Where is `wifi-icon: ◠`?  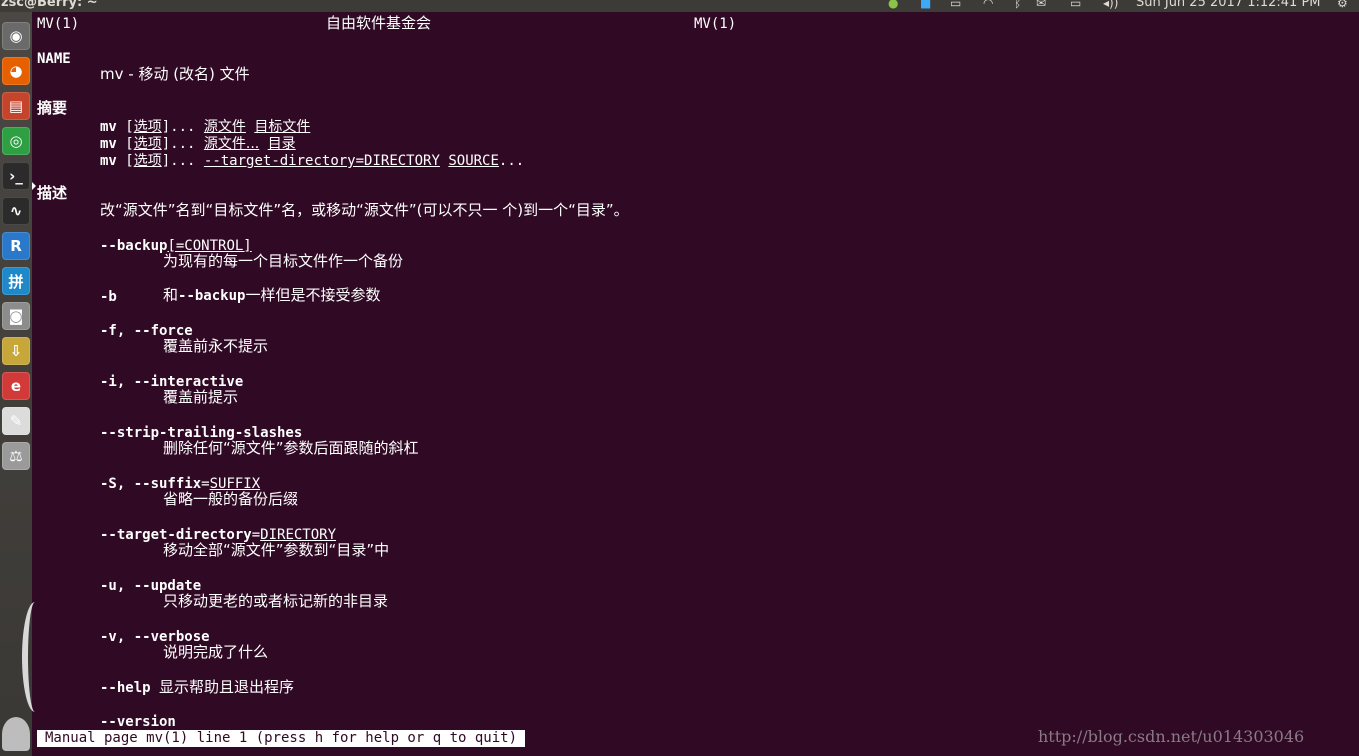
wifi-icon: ◠ is located at coordinates (988, 5).